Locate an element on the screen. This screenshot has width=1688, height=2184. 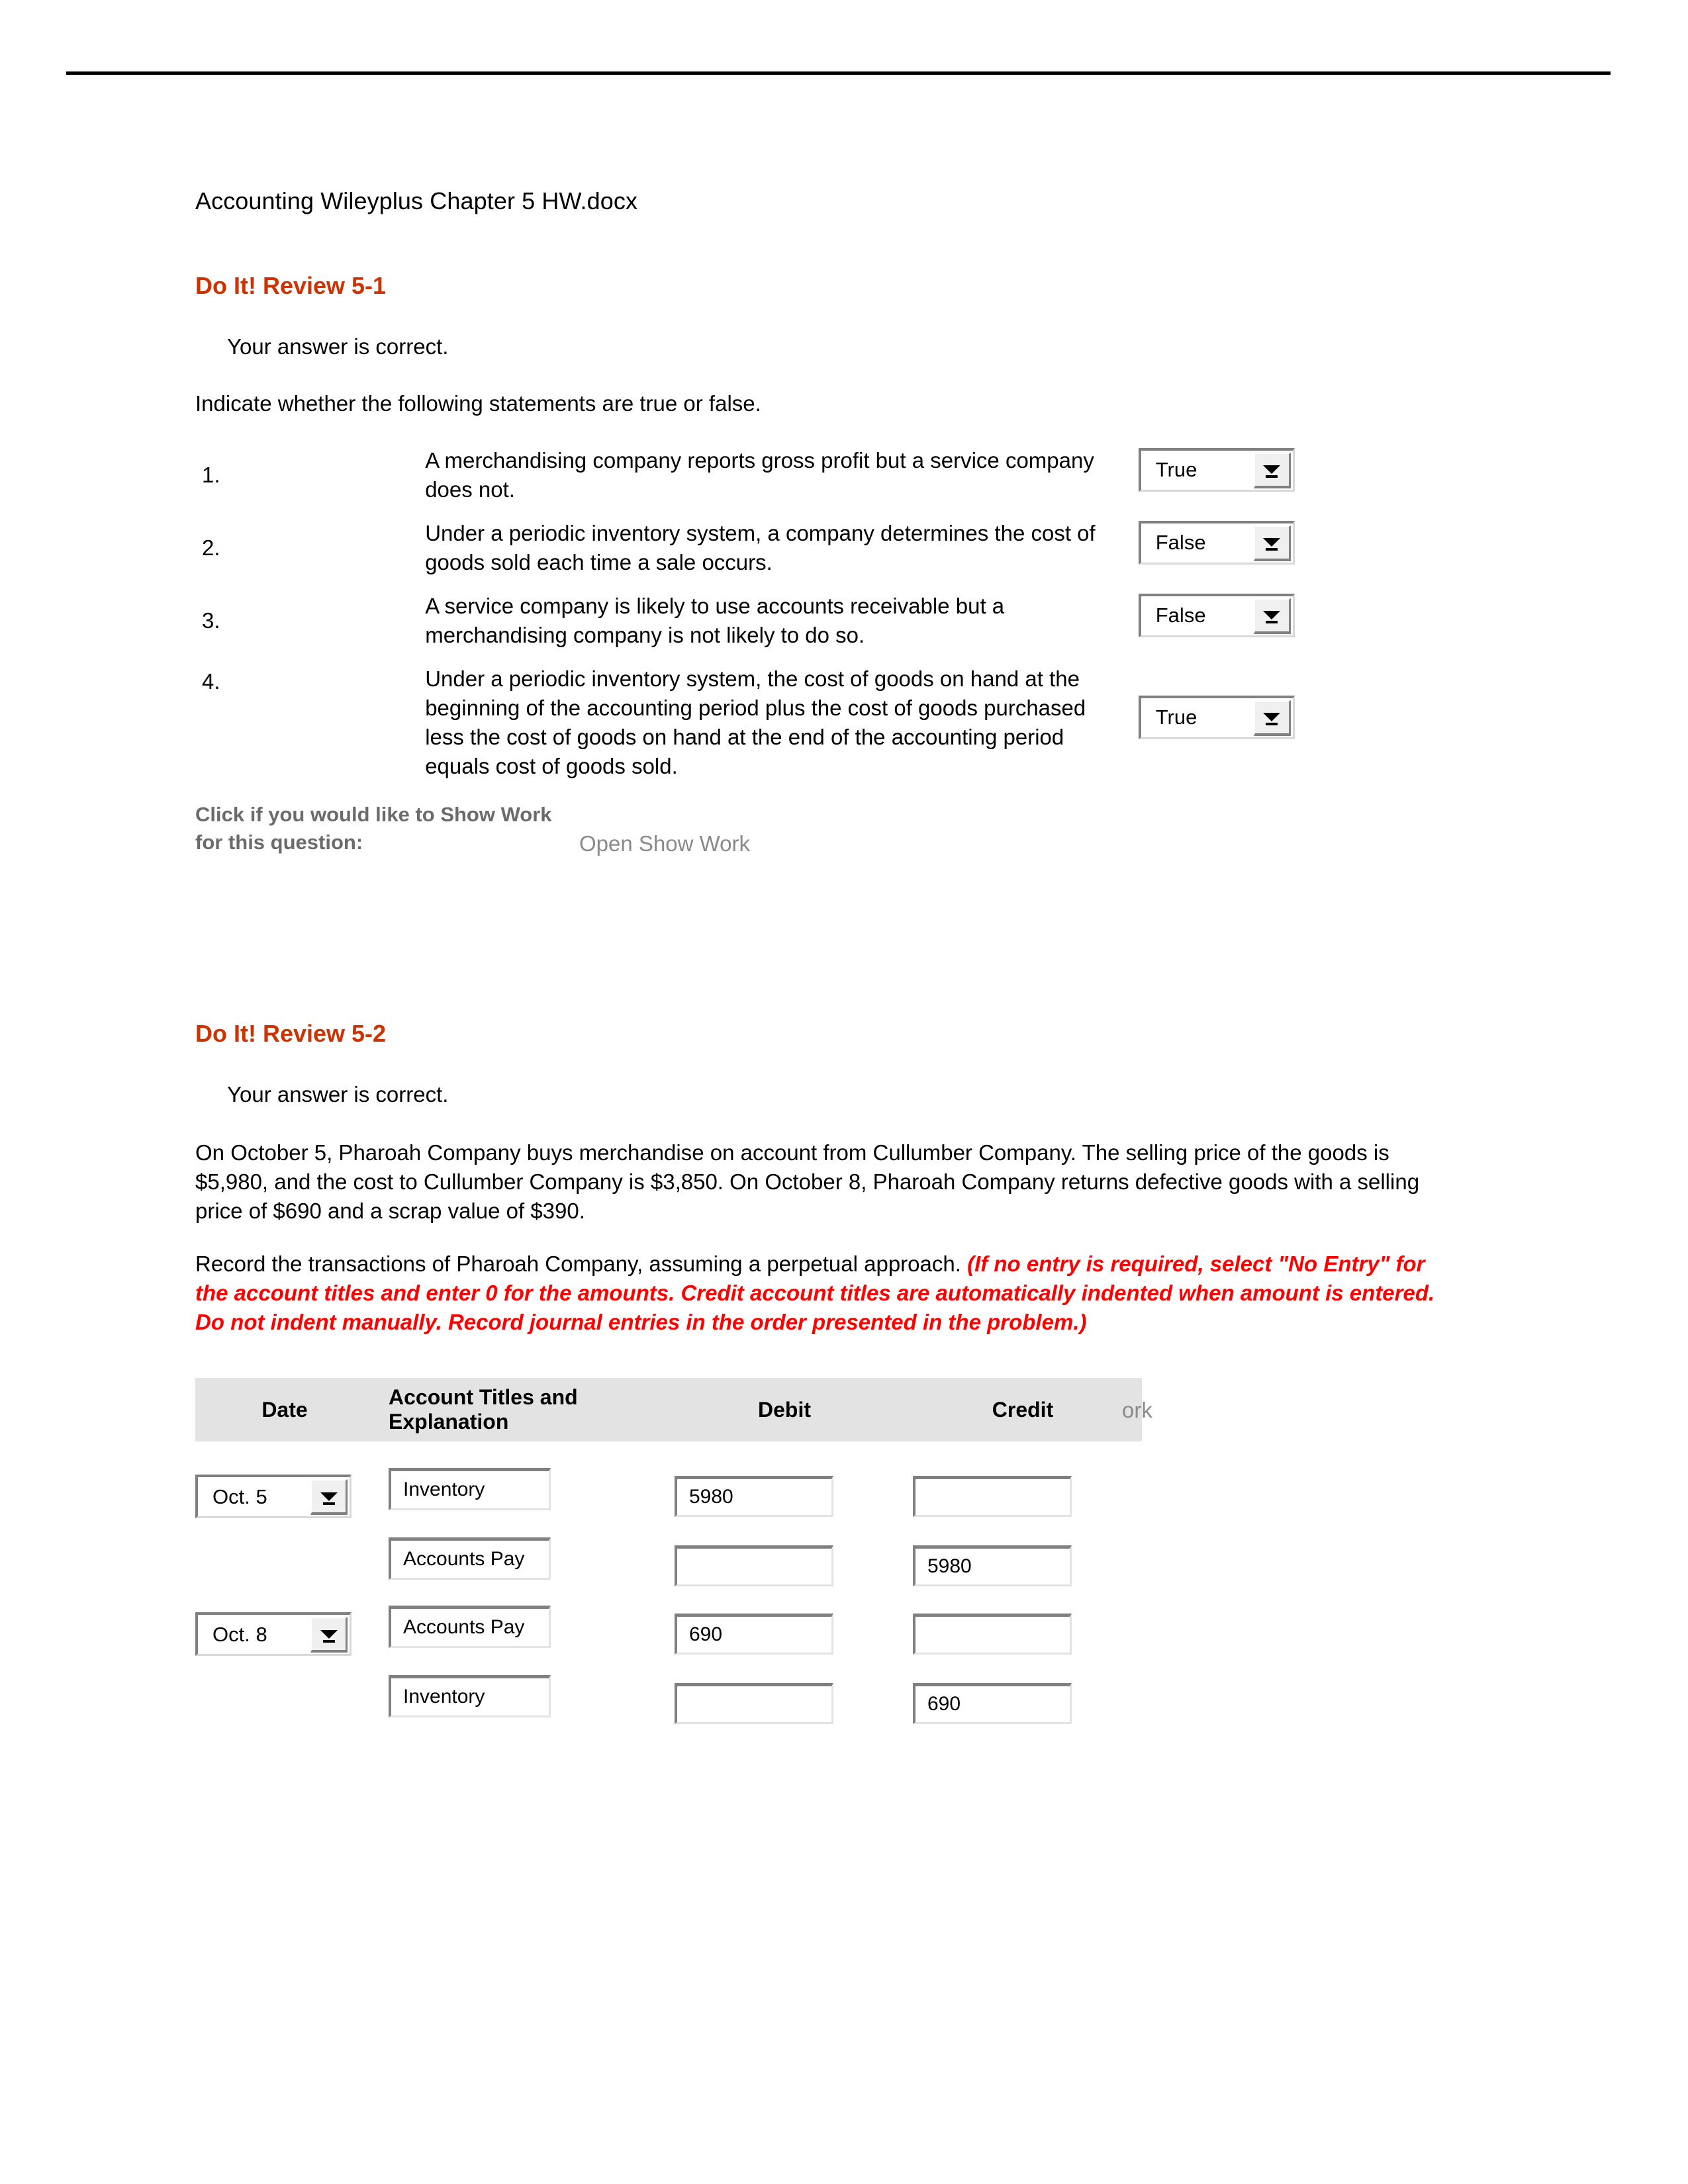
journal-account-input-4: Inventory is located at coordinates (470, 1696).